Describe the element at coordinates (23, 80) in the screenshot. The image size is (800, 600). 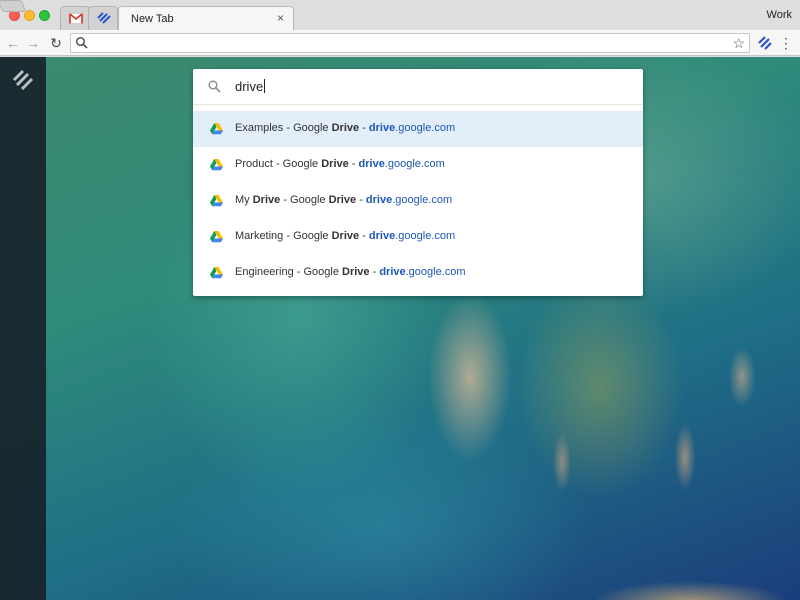
I see `app-logo-icon` at that location.